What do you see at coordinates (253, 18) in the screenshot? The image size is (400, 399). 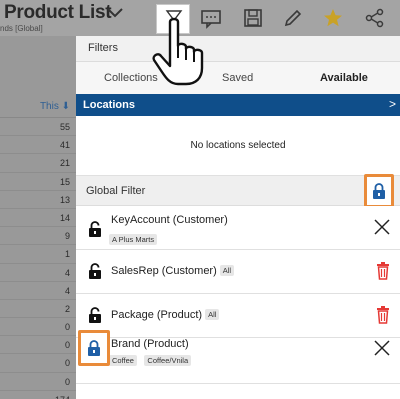 I see `save-icon` at bounding box center [253, 18].